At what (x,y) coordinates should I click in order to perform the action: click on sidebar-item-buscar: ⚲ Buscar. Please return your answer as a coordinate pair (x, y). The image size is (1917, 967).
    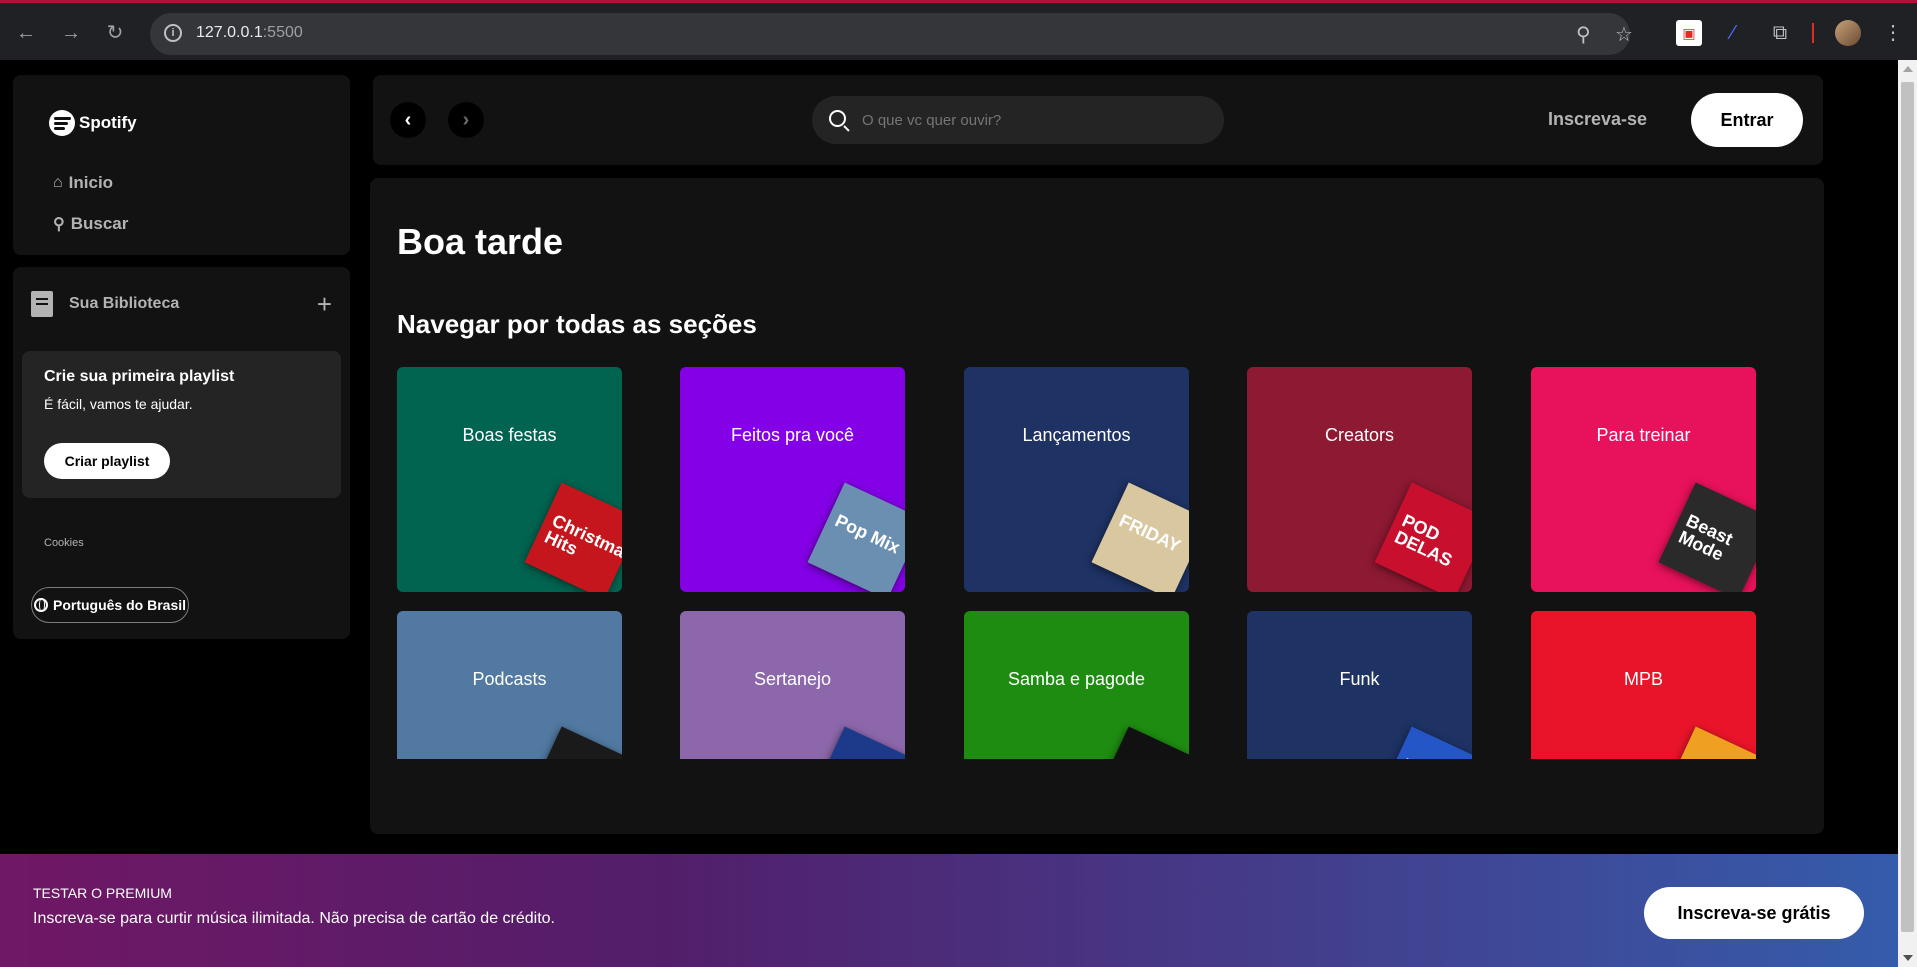
    Looking at the image, I should click on (90, 224).